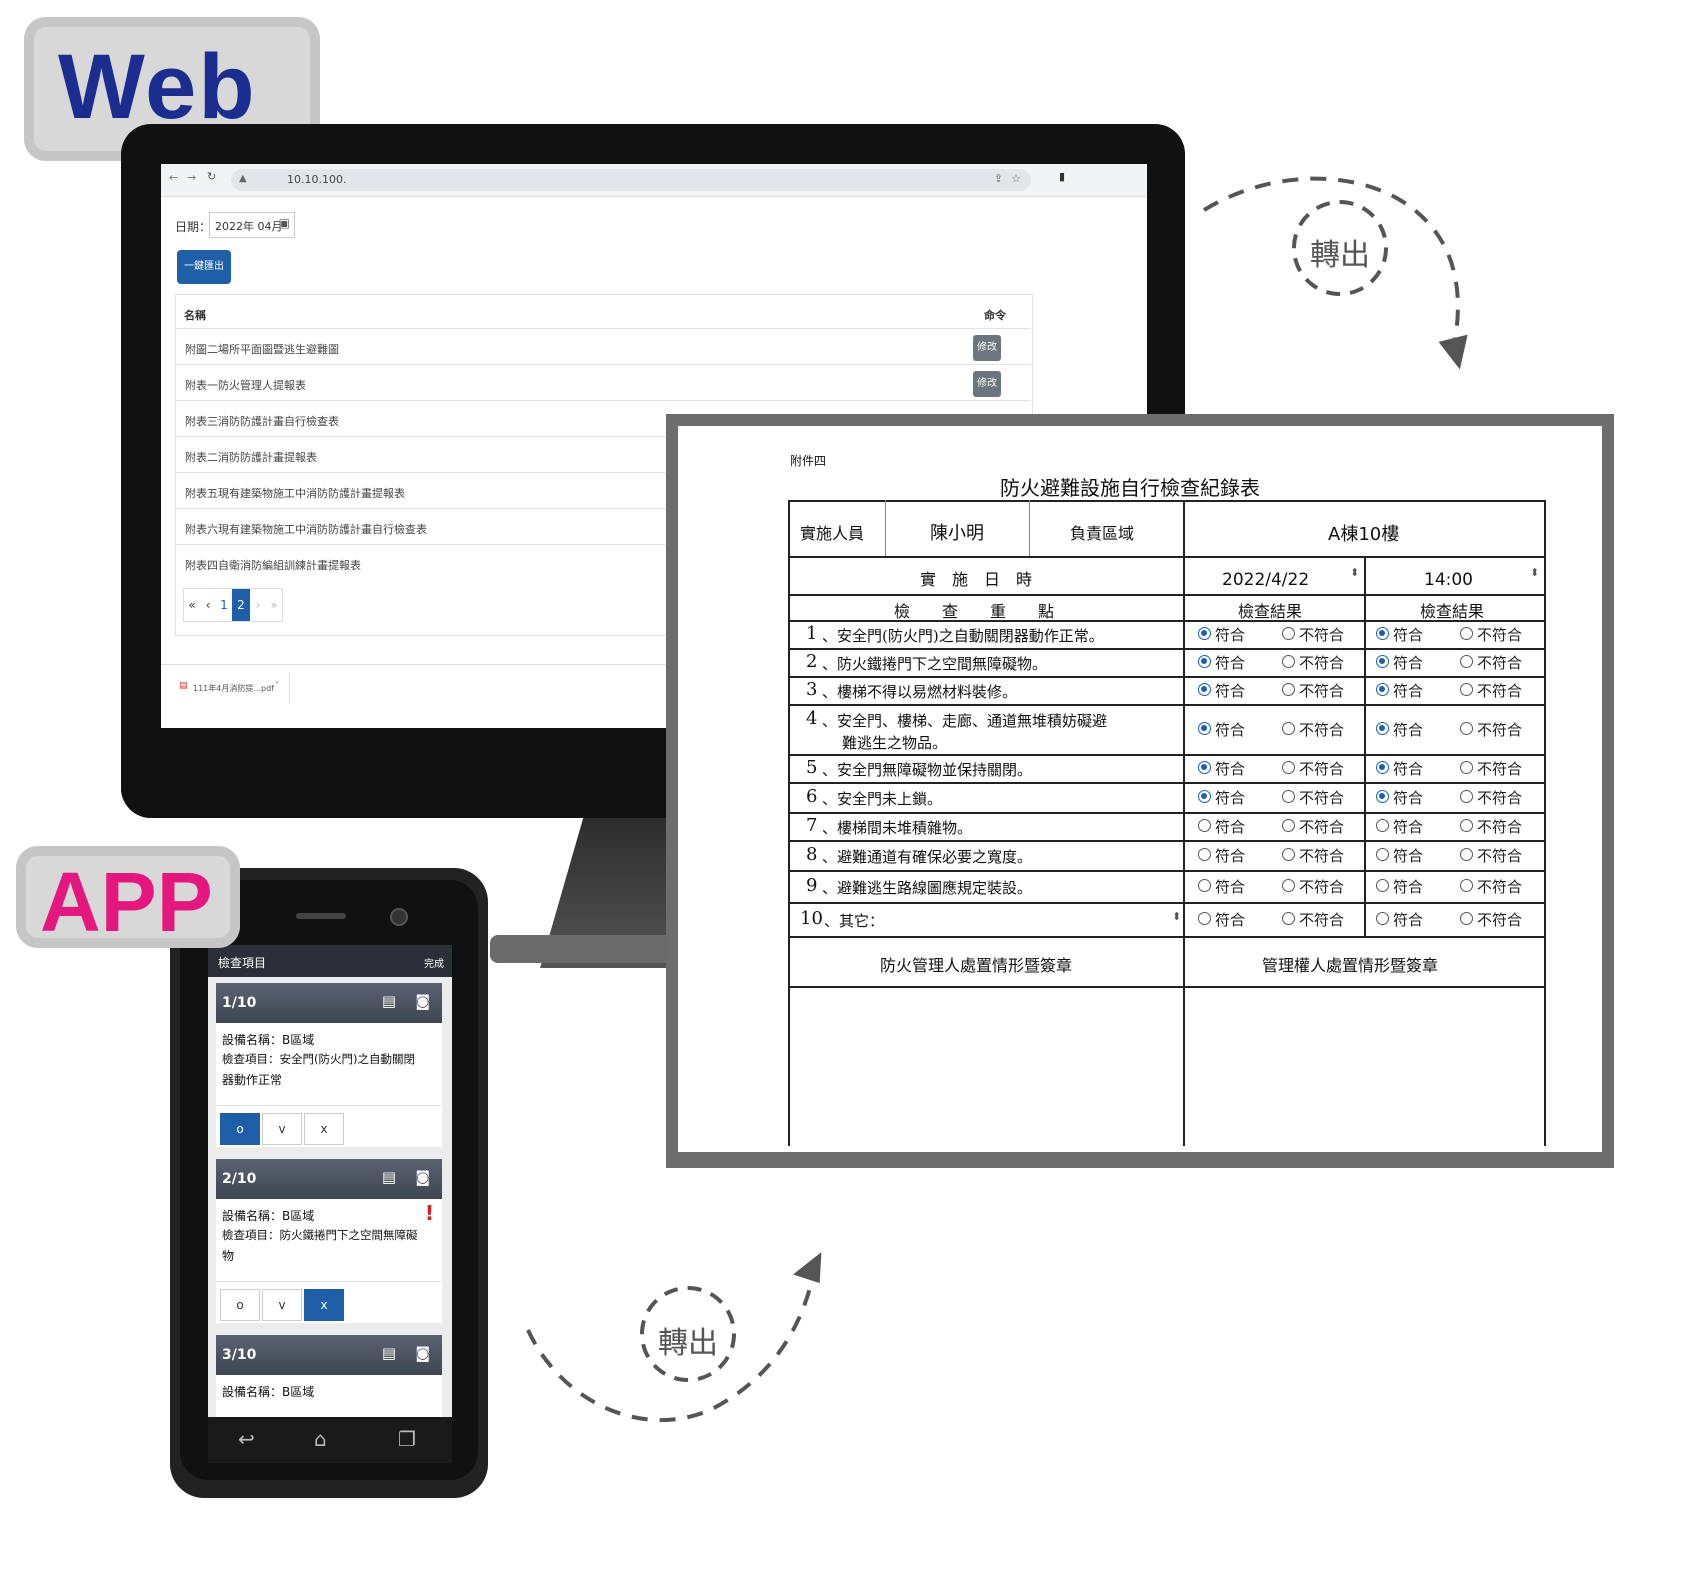  I want to click on recents-nav-icon: ❐, so click(407, 1439).